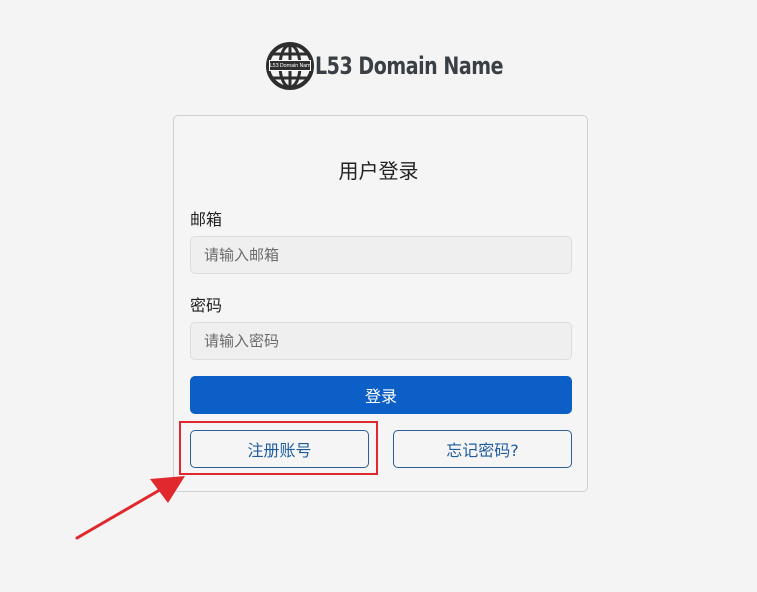  I want to click on password-label: 密码, so click(206, 305).